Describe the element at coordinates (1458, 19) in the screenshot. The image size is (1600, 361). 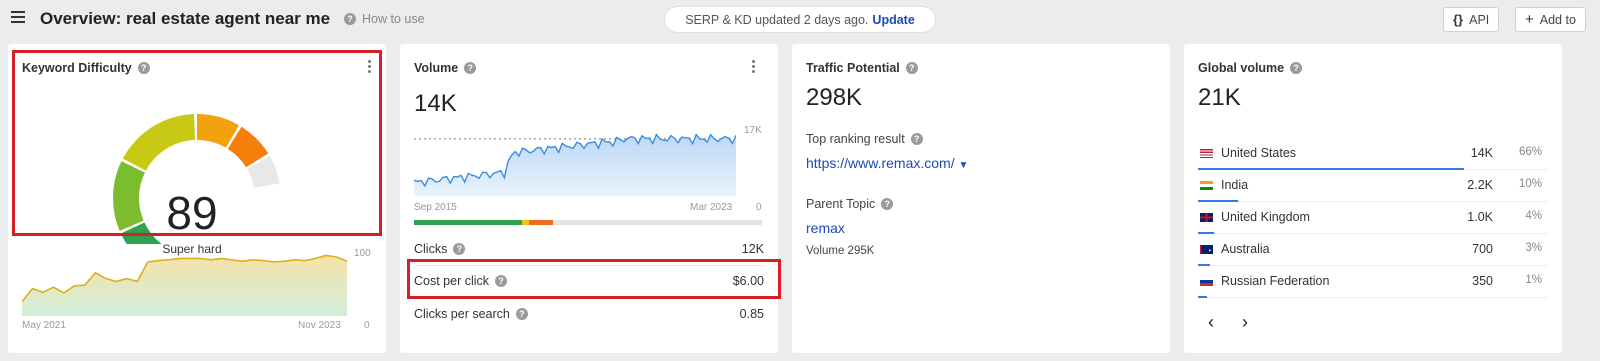
I see `braces-icon: {}` at that location.